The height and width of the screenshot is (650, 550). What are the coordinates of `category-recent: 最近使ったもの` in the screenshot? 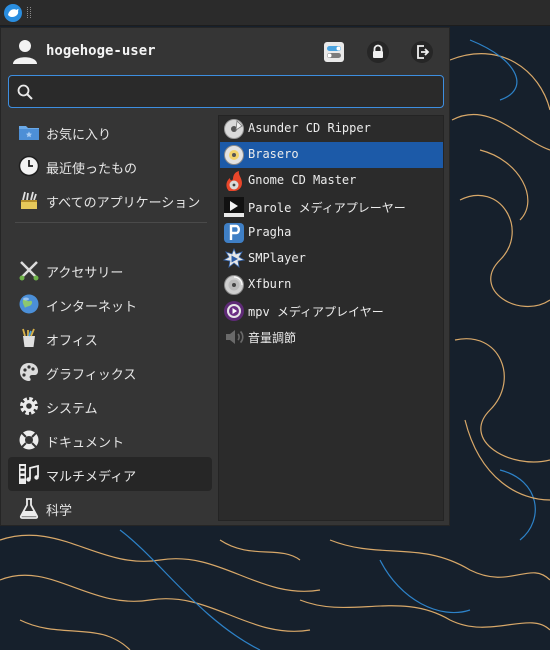 It's located at (110, 166).